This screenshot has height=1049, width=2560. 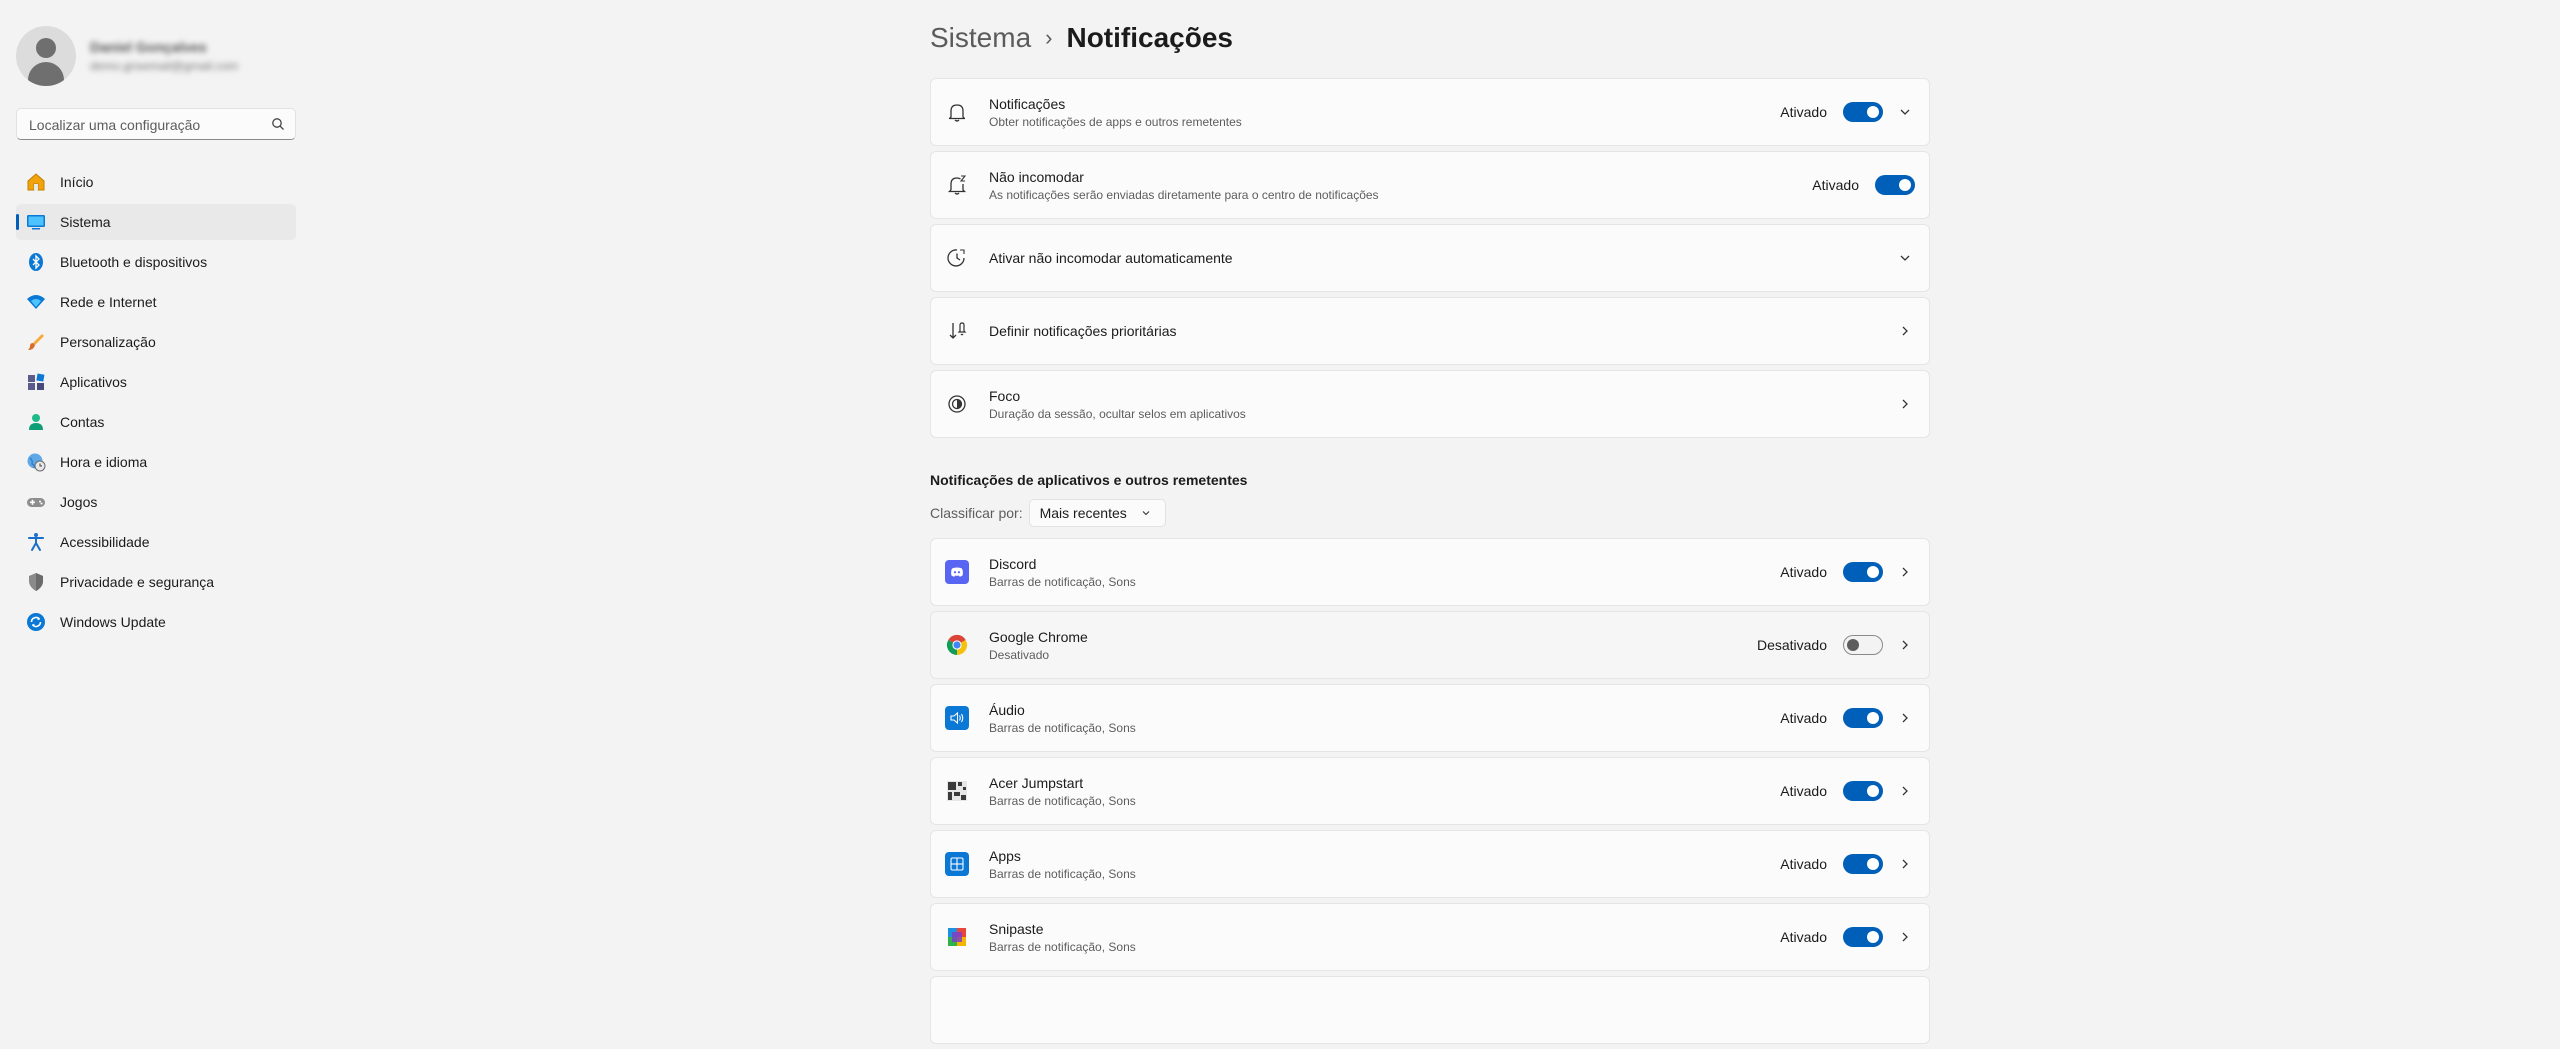 I want to click on clock-icon, so click(x=957, y=258).